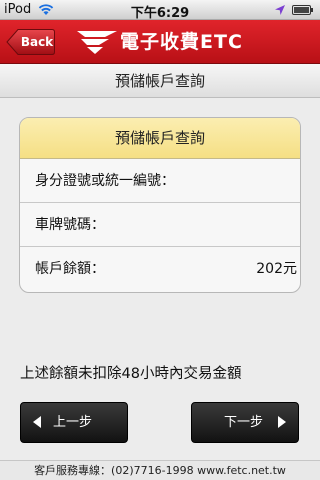  I want to click on balance-note: 上述餘額未扣除48小時內交易金額, so click(131, 374).